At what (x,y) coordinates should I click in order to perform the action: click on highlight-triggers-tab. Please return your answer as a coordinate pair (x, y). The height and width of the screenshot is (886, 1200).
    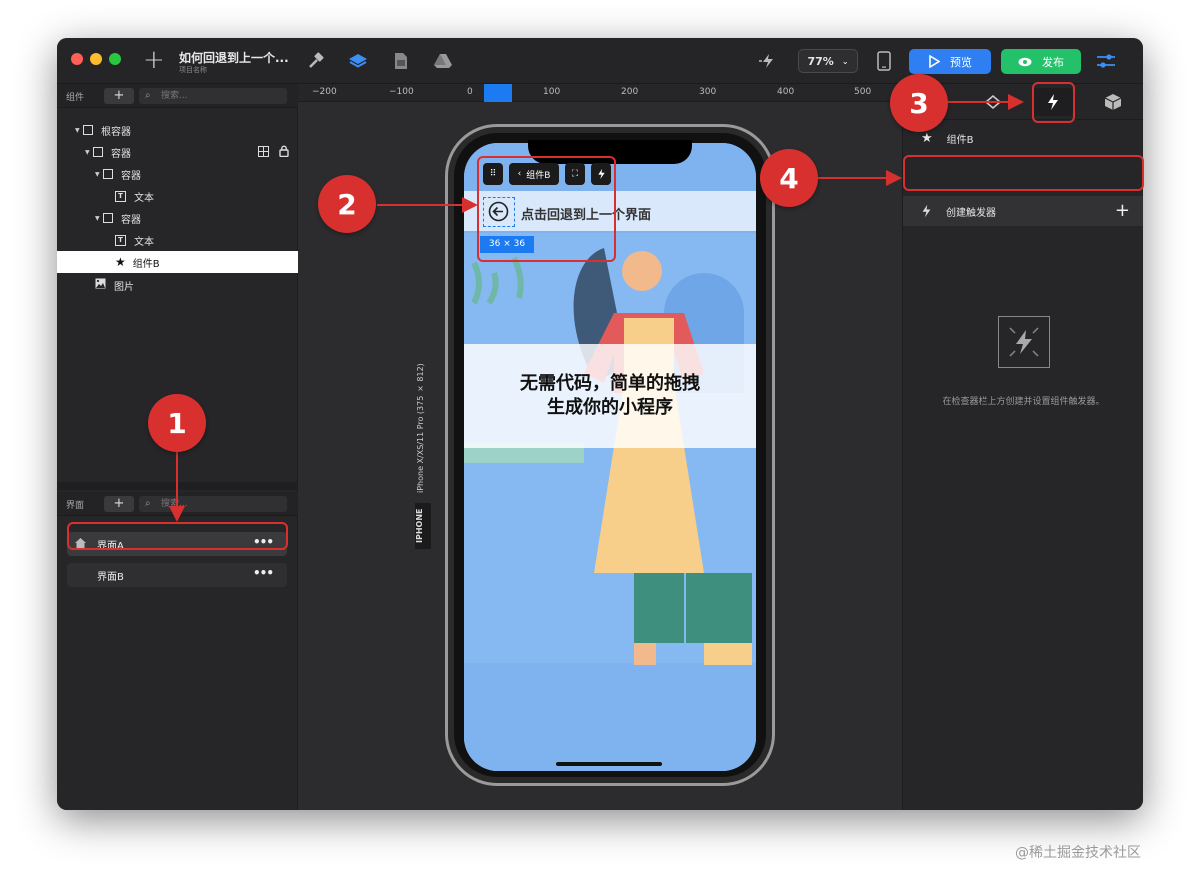
    Looking at the image, I should click on (1053, 102).